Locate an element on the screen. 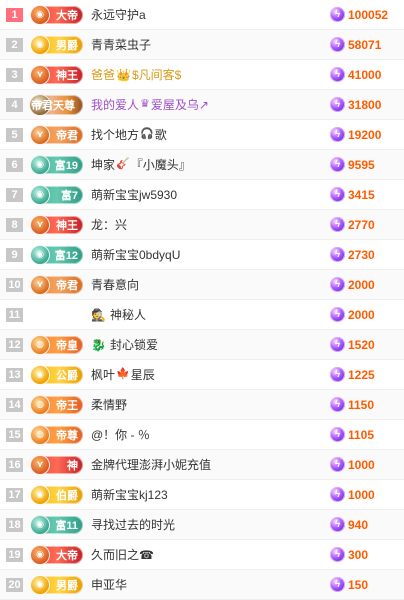  user-name: 永远守护a is located at coordinates (210, 14).